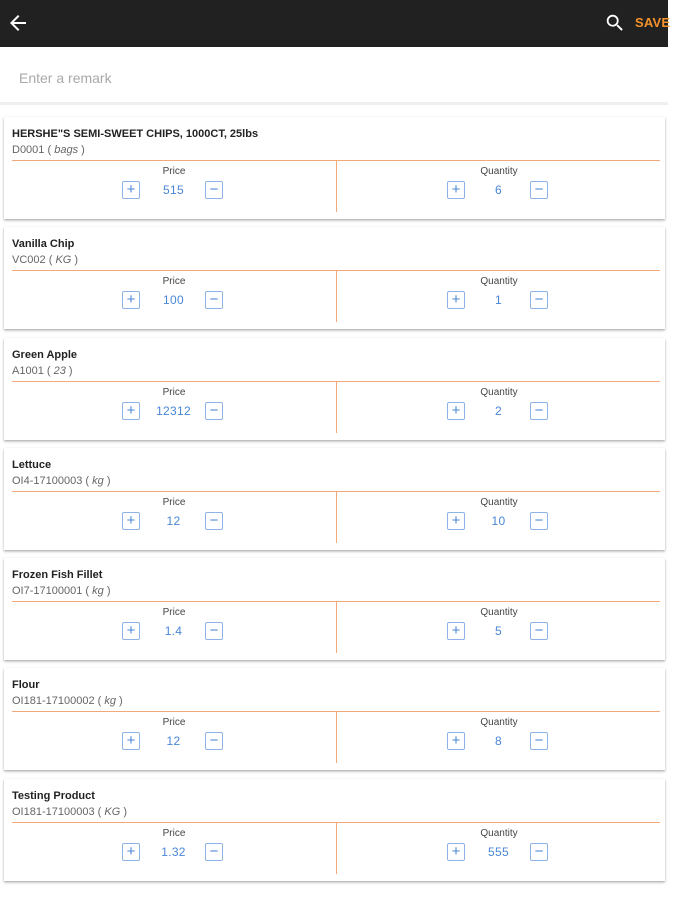 The width and height of the screenshot is (673, 900). I want to click on quantity-field: Quantity + 6 −, so click(499, 190).